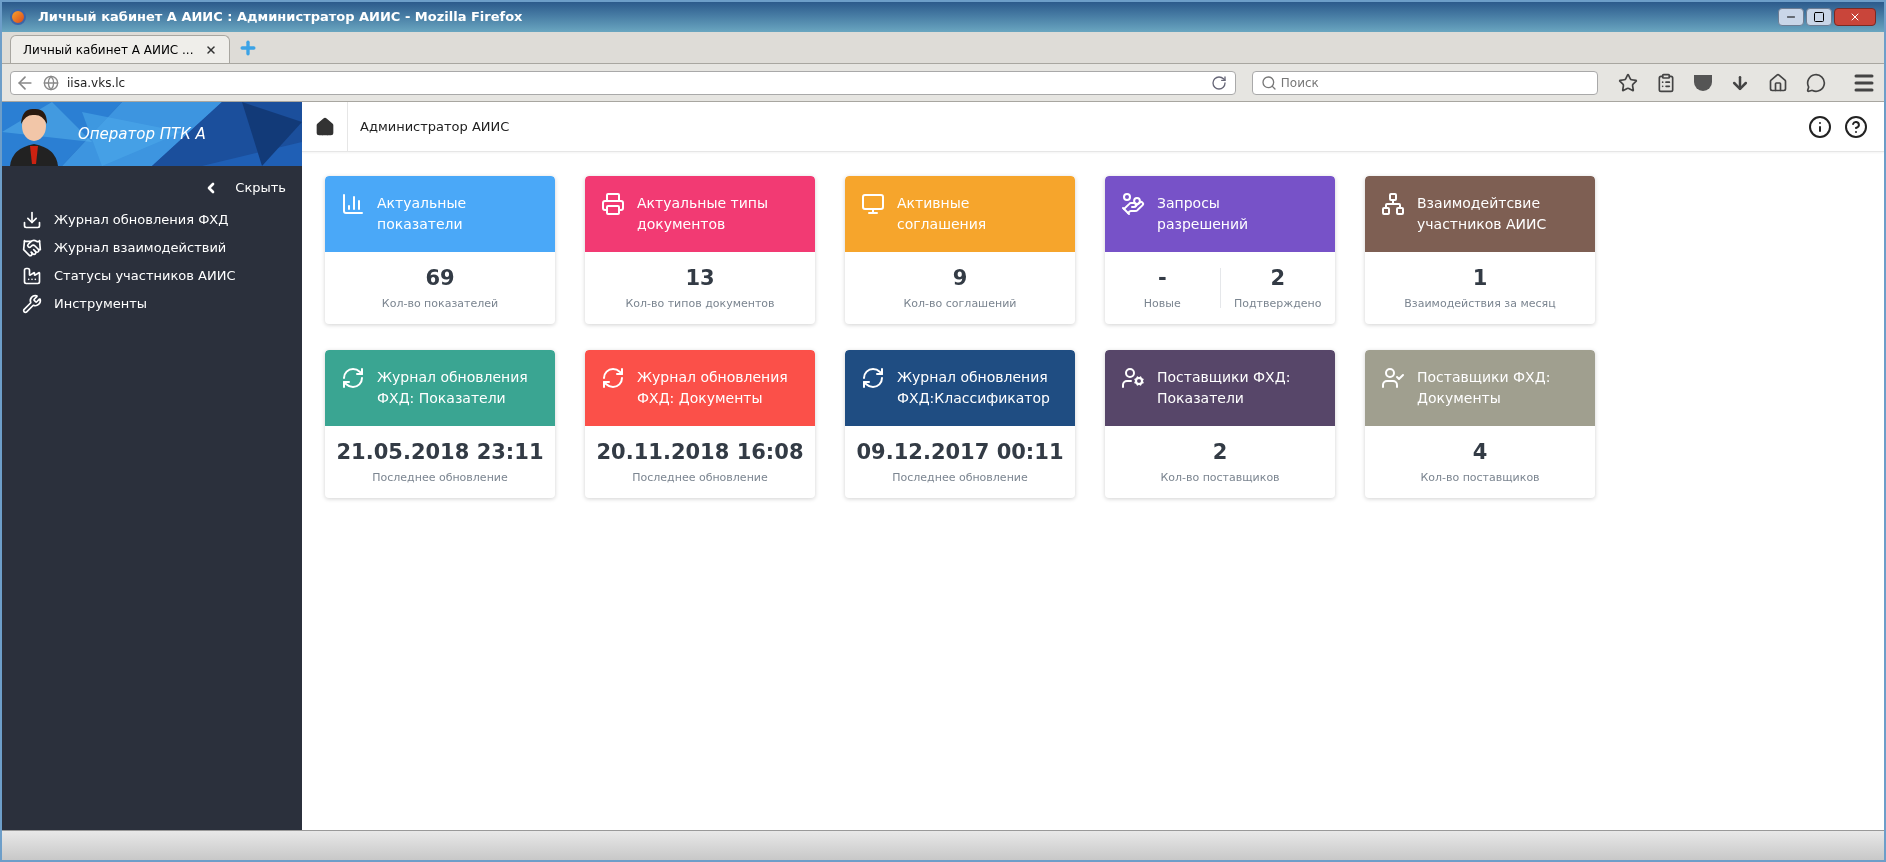 This screenshot has width=1886, height=862. I want to click on stat-value: 09.12.2017 00:11, so click(960, 452).